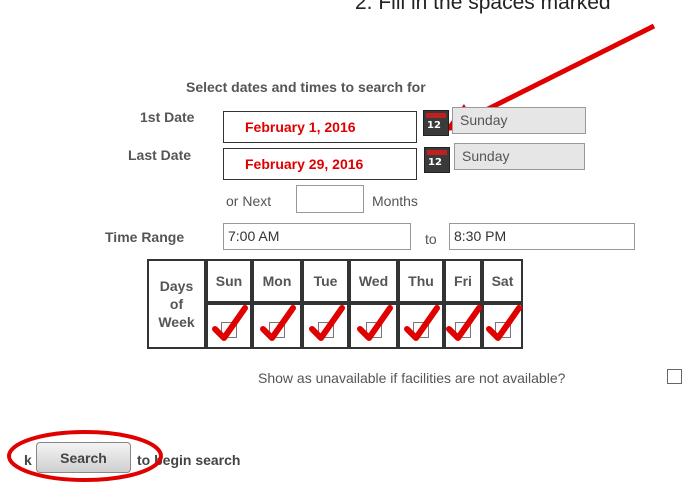  What do you see at coordinates (373, 281) in the screenshot?
I see `day-header-wed: Wed` at bounding box center [373, 281].